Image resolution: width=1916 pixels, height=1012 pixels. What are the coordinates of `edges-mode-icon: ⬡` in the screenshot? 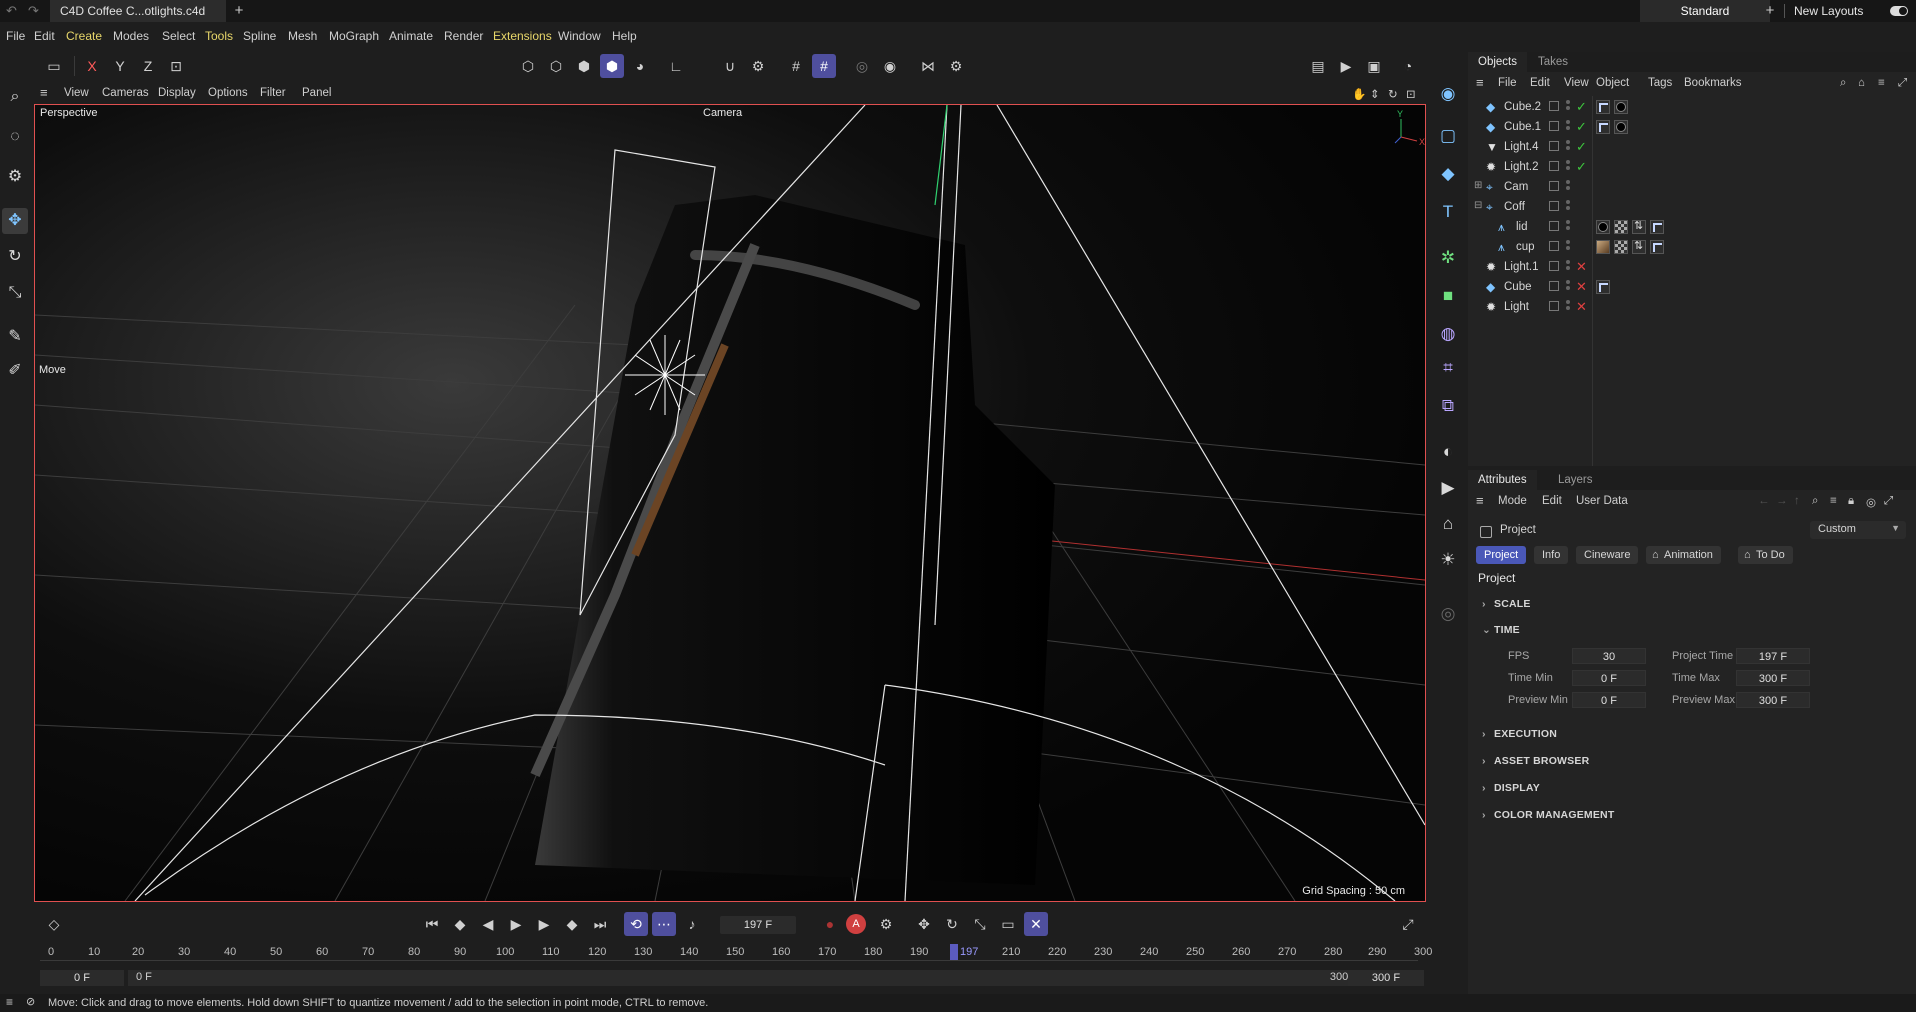 It's located at (556, 66).